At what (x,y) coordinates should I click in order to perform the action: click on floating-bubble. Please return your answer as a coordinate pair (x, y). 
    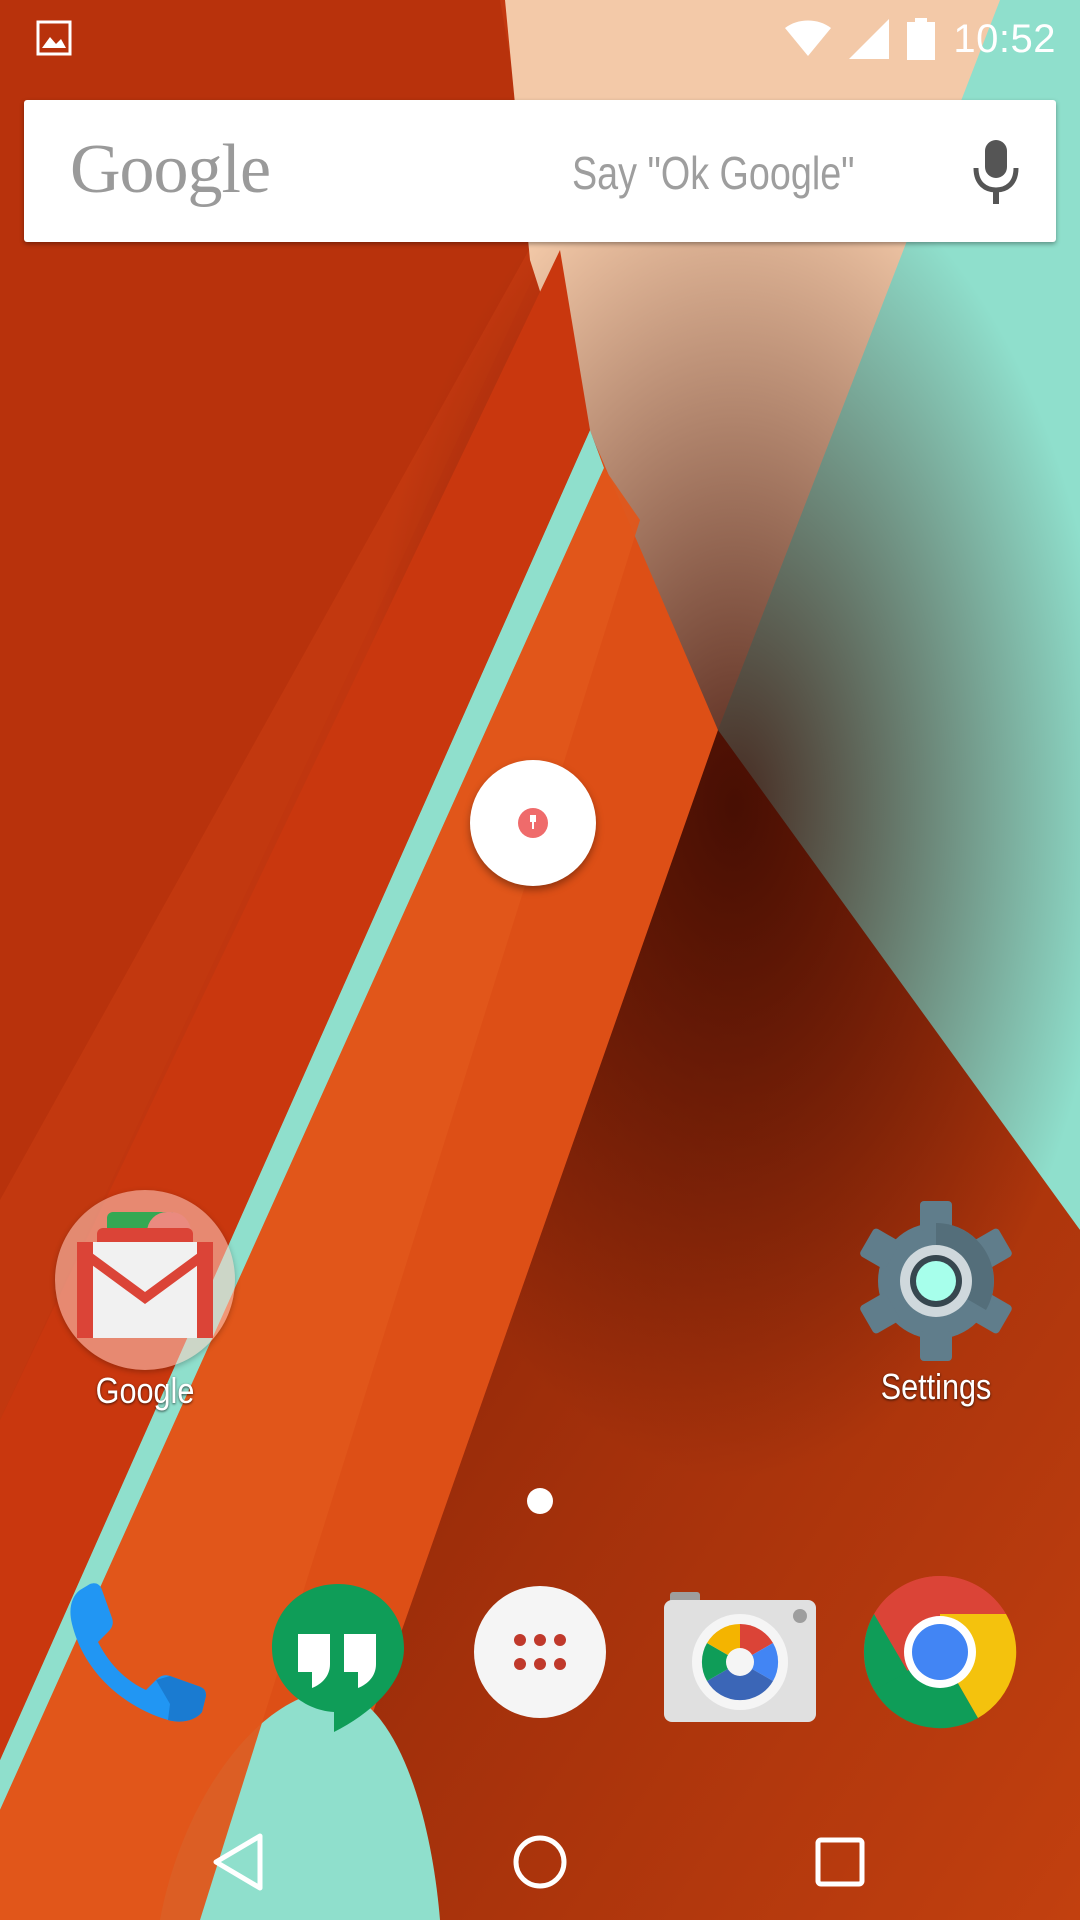
    Looking at the image, I should click on (533, 823).